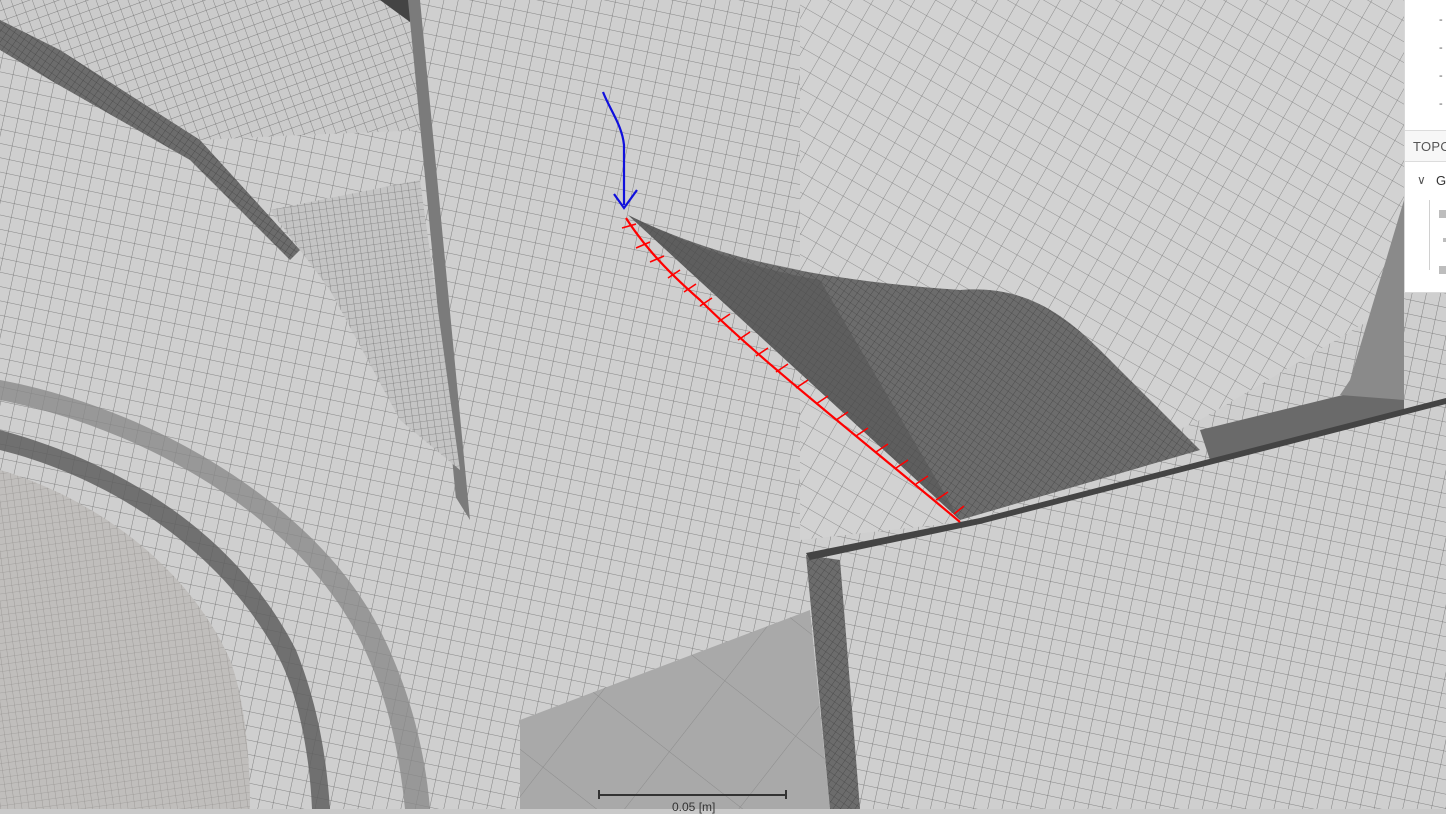 This screenshot has height=814, width=1446. Describe the element at coordinates (1441, 180) in the screenshot. I see `tree-group-label: G` at that location.